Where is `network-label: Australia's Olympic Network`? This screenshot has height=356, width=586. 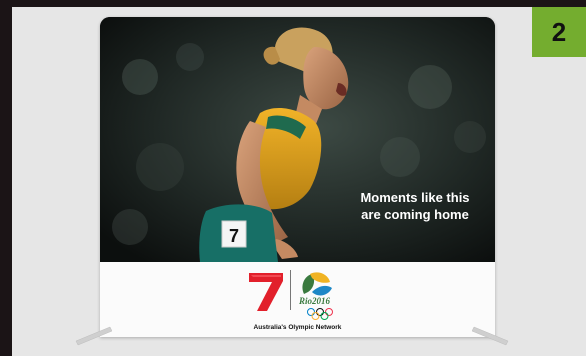 network-label: Australia's Olympic Network is located at coordinates (297, 327).